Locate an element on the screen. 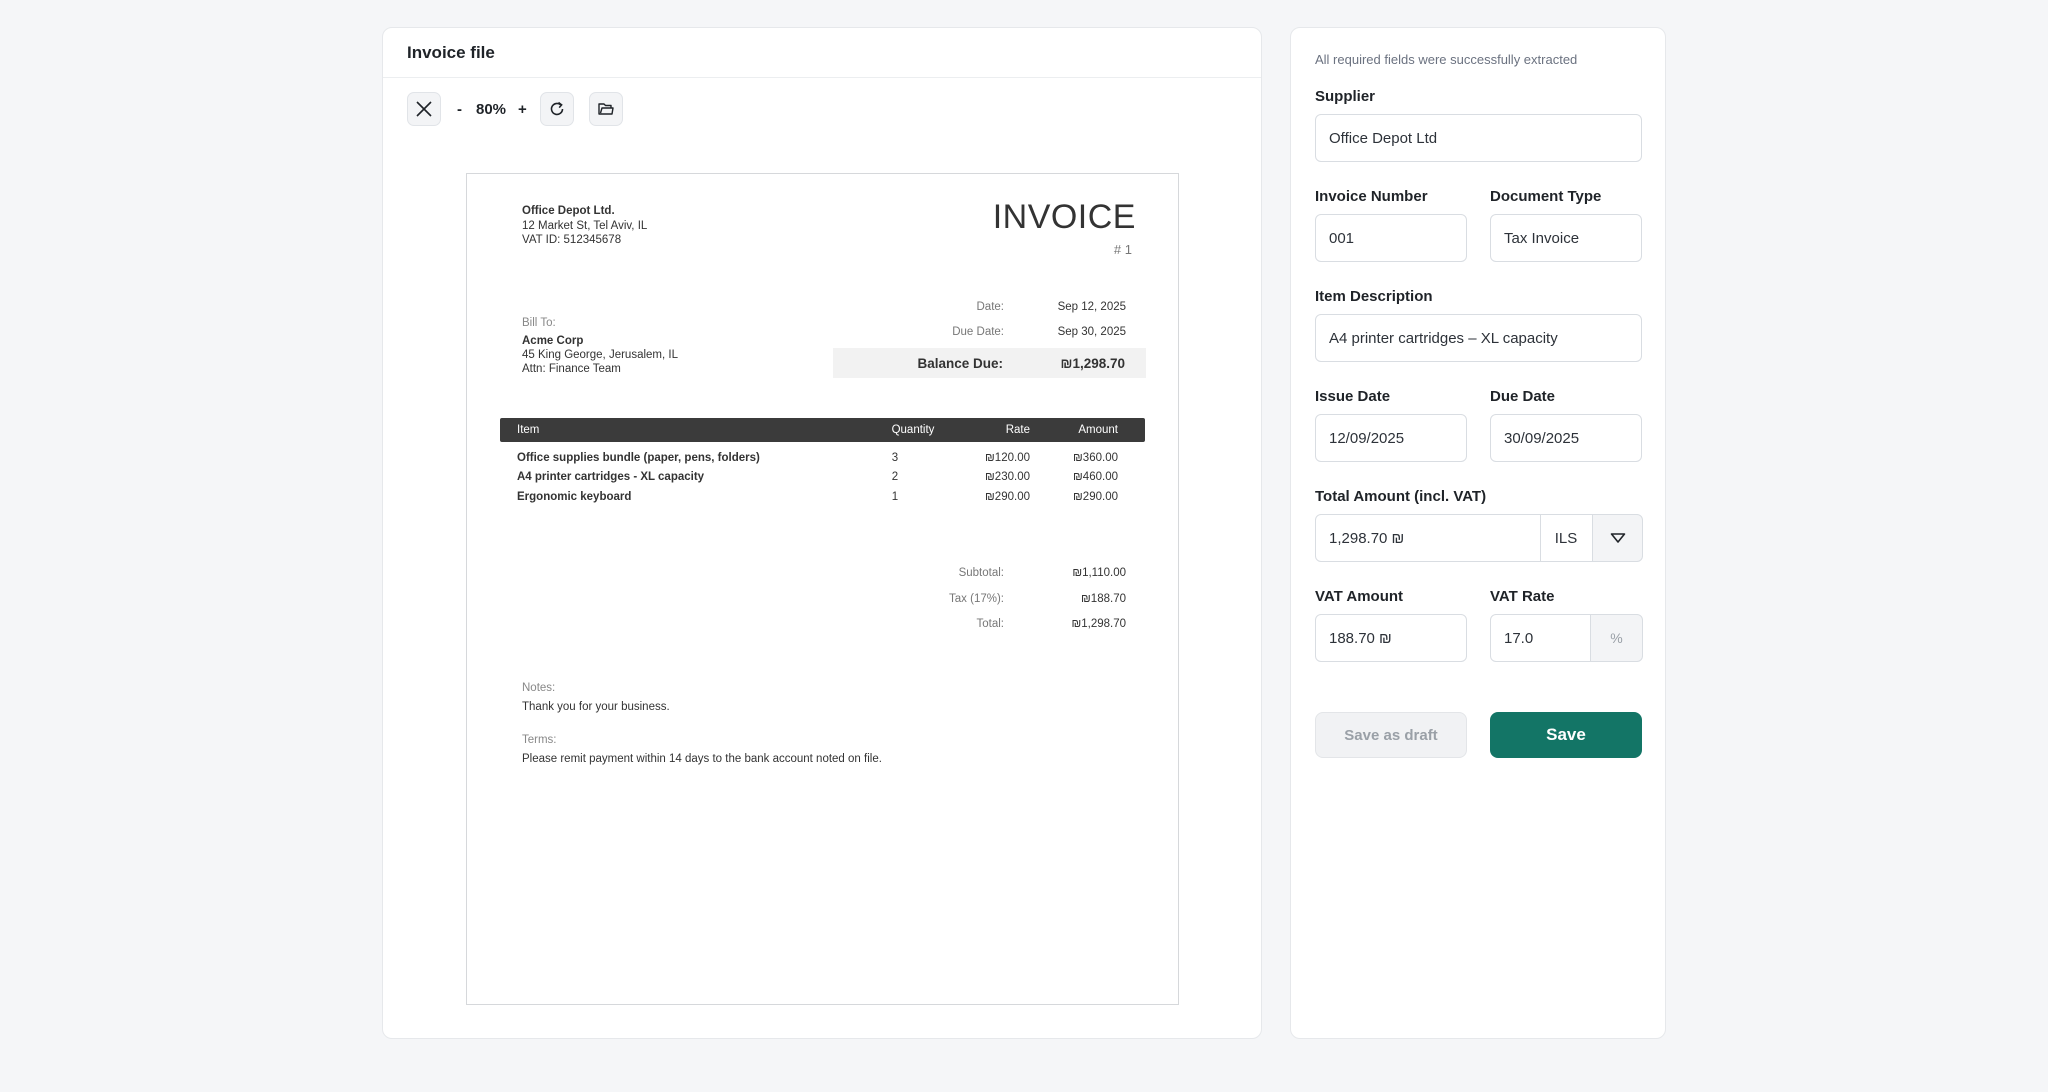 Image resolution: width=2048 pixels, height=1092 pixels. document-type-field is located at coordinates (1566, 238).